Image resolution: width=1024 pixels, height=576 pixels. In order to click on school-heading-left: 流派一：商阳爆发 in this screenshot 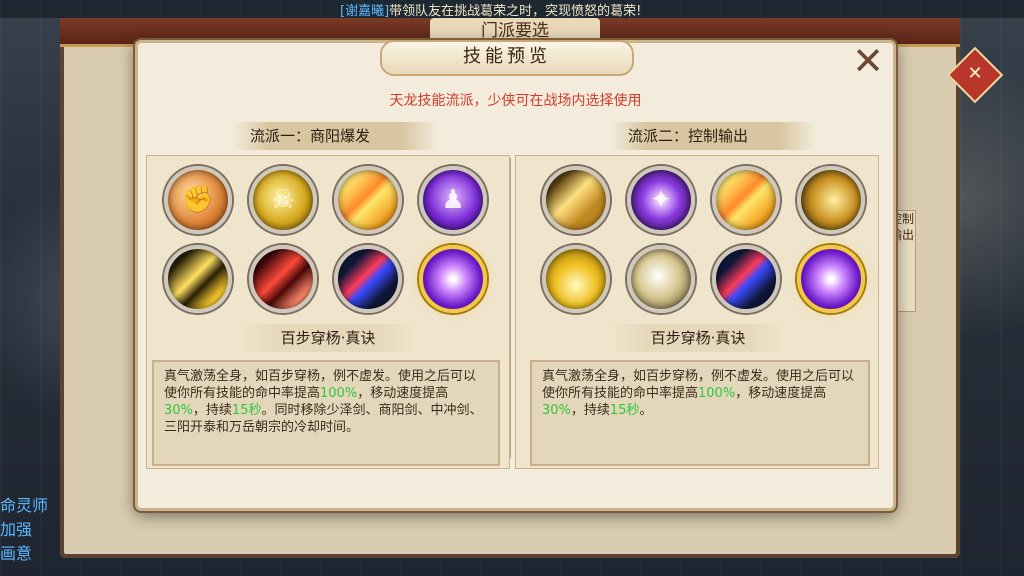, I will do `click(335, 136)`.